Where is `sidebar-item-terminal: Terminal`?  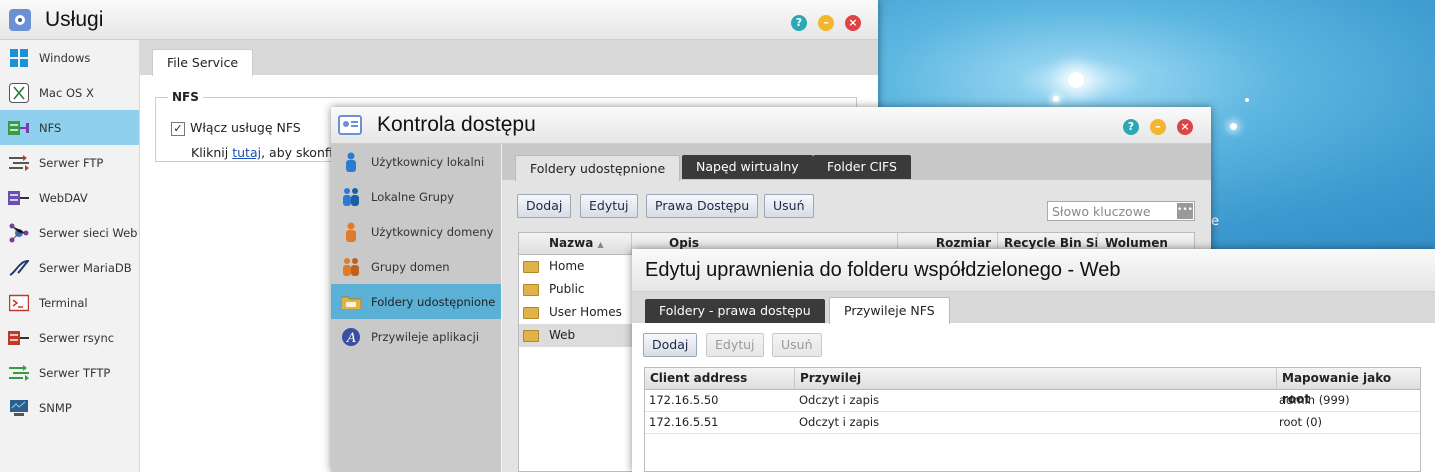 sidebar-item-terminal: Terminal is located at coordinates (69, 302).